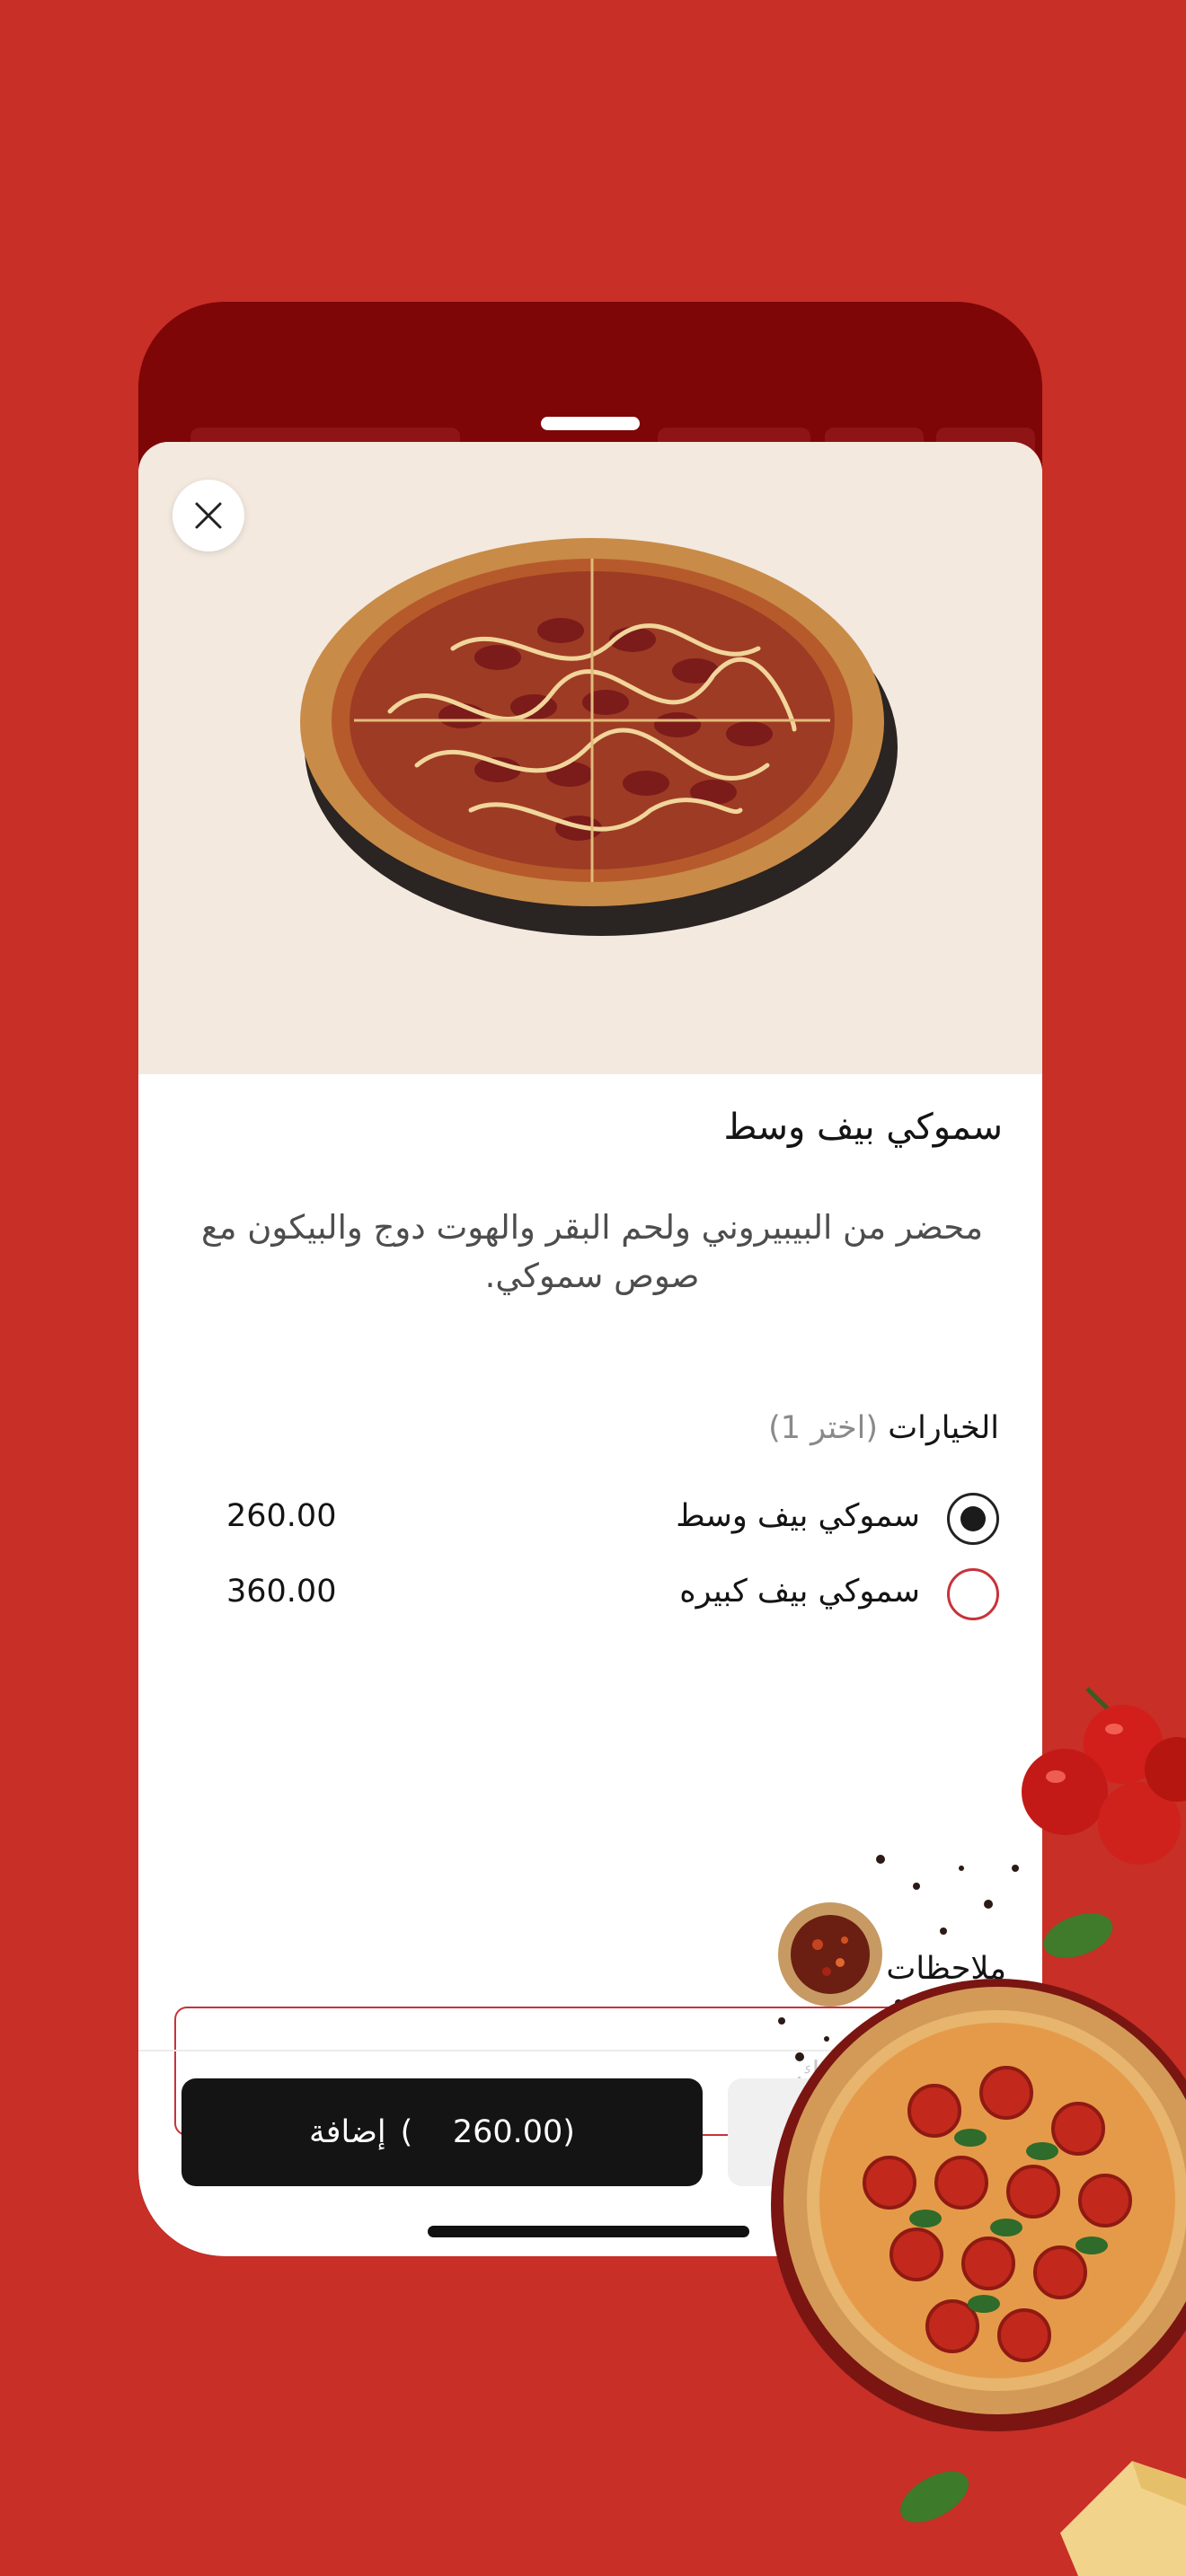  Describe the element at coordinates (863, 1127) in the screenshot. I see `product-title: سموكي بيف وسط` at that location.